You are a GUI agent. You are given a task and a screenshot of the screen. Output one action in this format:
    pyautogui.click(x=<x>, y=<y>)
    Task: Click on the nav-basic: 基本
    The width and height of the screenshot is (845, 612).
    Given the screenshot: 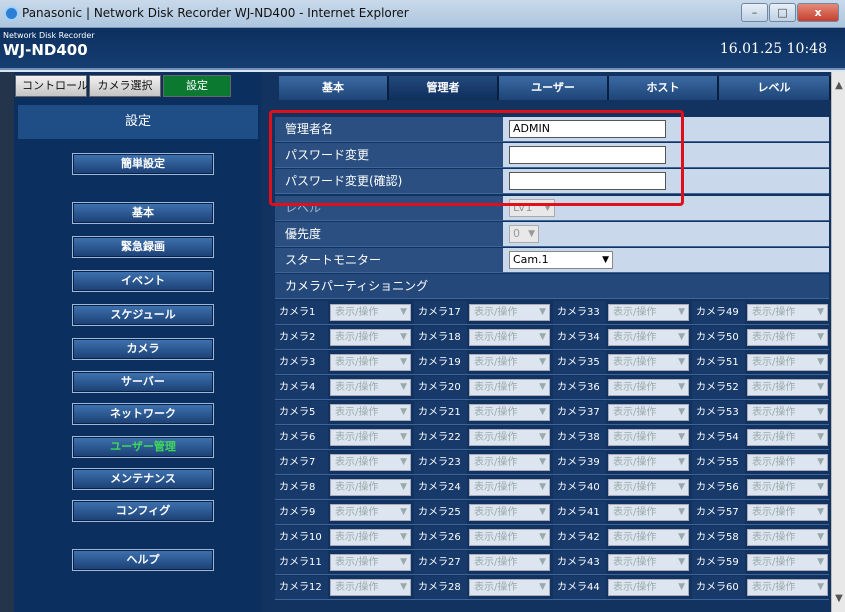 What is the action you would take?
    pyautogui.click(x=143, y=213)
    